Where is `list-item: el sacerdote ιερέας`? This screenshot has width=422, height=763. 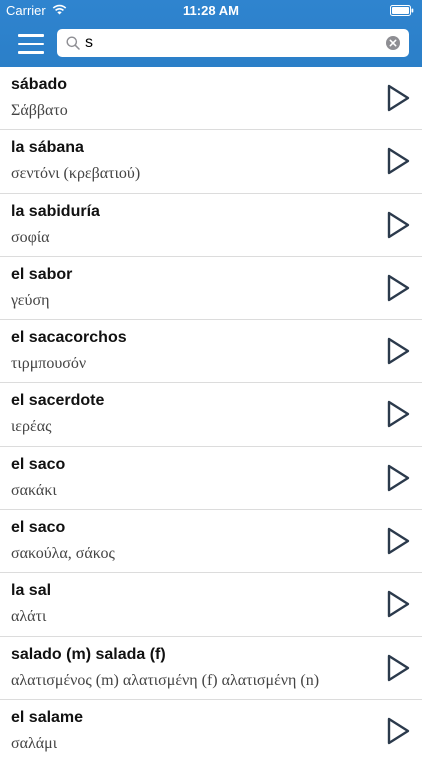
list-item: el sacerdote ιερέας is located at coordinates (211, 415).